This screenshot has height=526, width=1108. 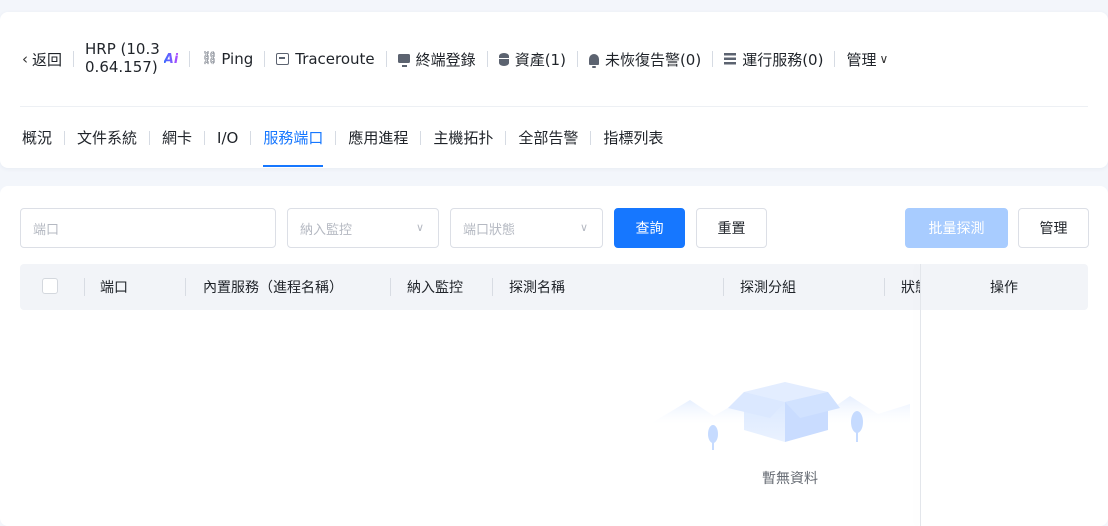 I want to click on back-button: ‹ 返回, so click(x=42, y=59).